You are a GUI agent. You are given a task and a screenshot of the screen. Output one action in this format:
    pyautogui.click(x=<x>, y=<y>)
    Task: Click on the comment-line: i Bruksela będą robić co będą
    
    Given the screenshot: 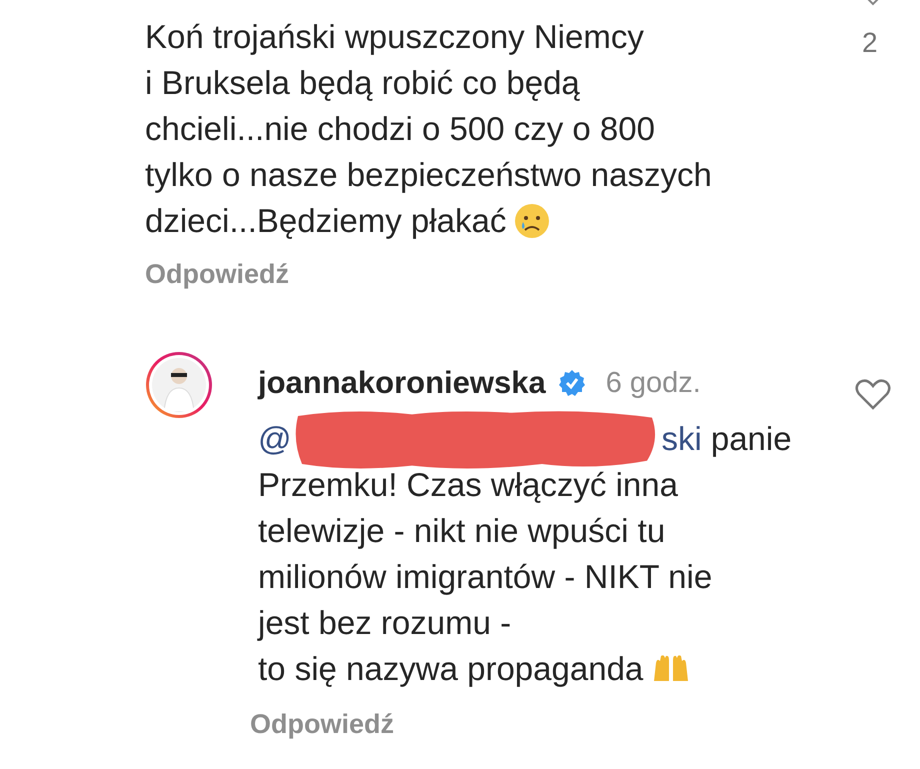 What is the action you would take?
    pyautogui.click(x=362, y=83)
    